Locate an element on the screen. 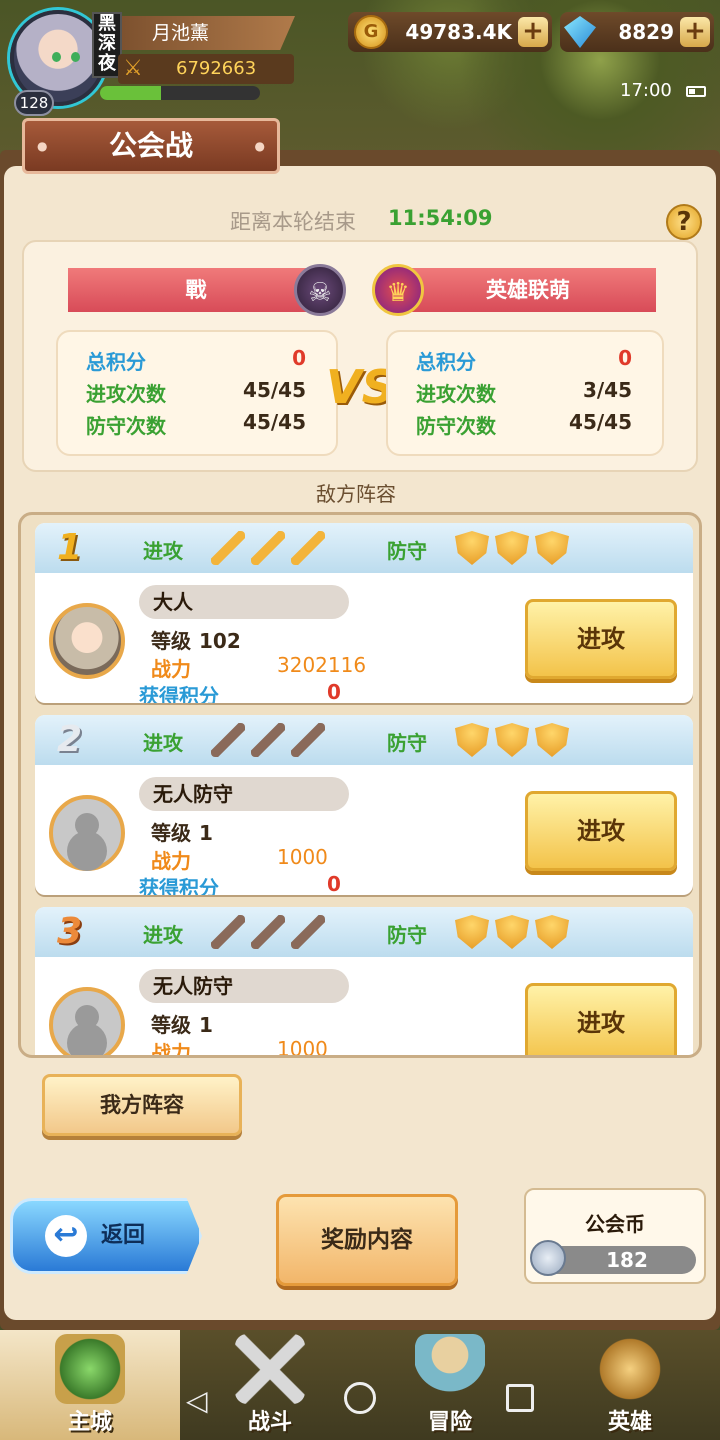  entry-header: 1 进攻 防守 is located at coordinates (364, 548).